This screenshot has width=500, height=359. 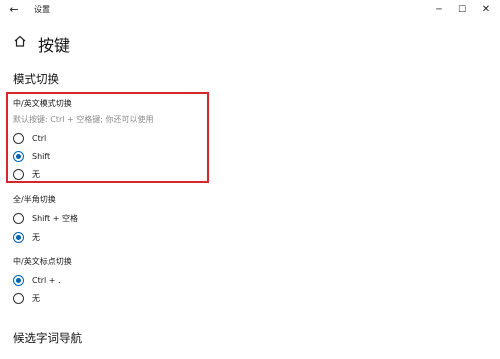 What do you see at coordinates (20, 41) in the screenshot?
I see `home-icon` at bounding box center [20, 41].